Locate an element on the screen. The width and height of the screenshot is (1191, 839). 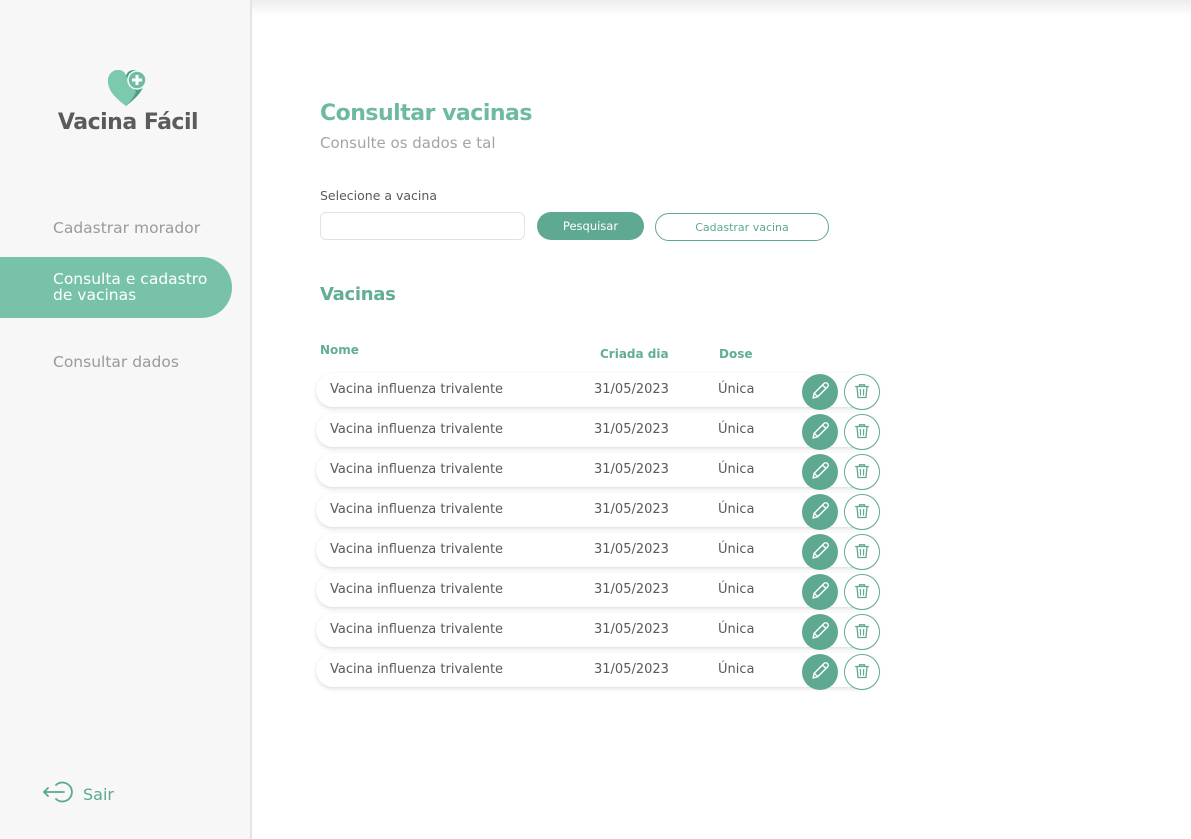
vaccines-section-title: Vacinas is located at coordinates (358, 294).